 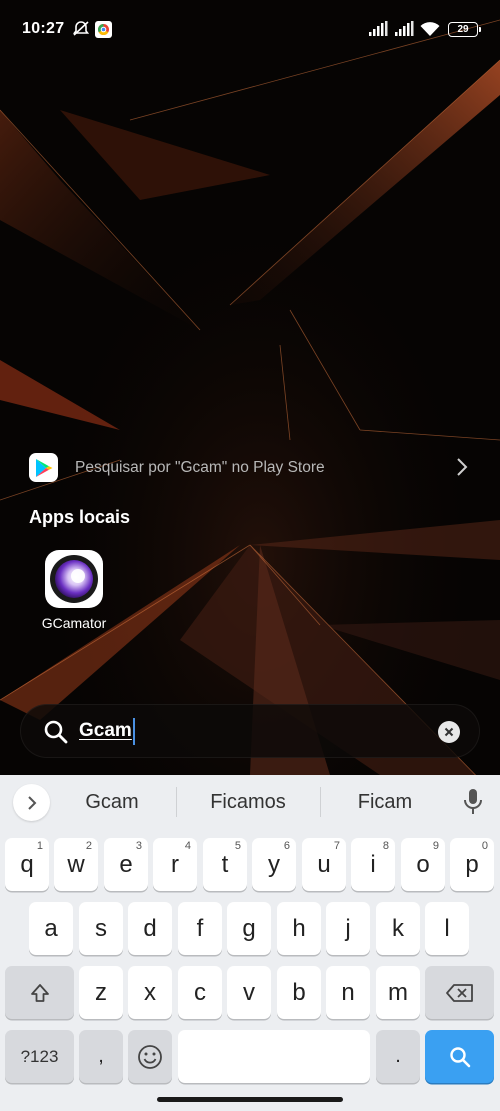 I want to click on status-time: 10:27, so click(x=43, y=28).